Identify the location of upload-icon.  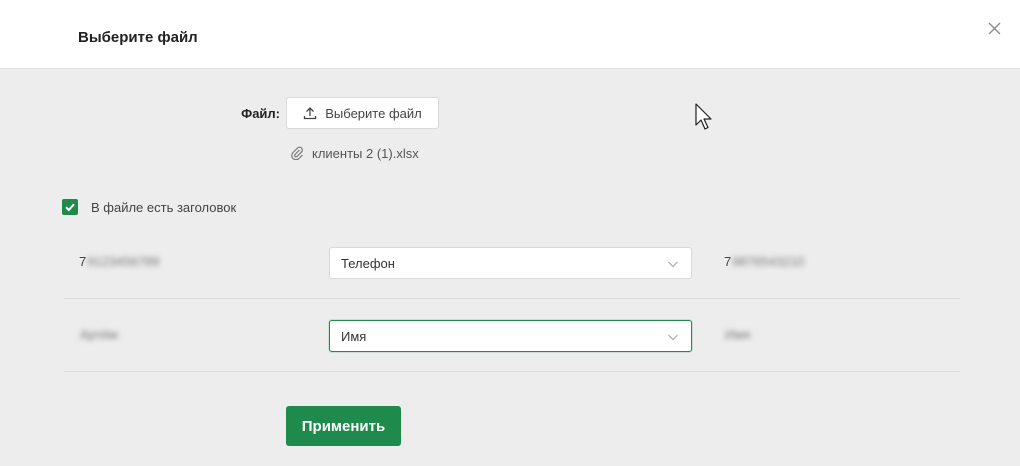
(310, 113).